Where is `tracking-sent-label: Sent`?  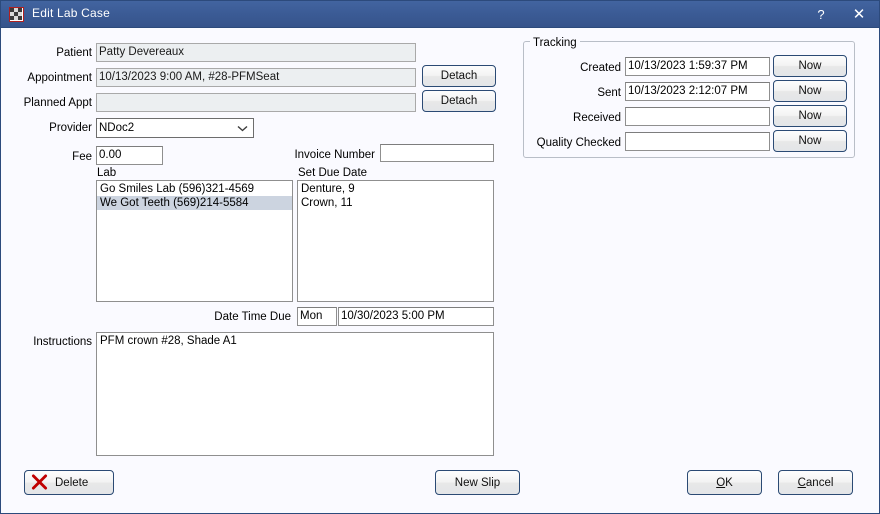
tracking-sent-label: Sent is located at coordinates (609, 93).